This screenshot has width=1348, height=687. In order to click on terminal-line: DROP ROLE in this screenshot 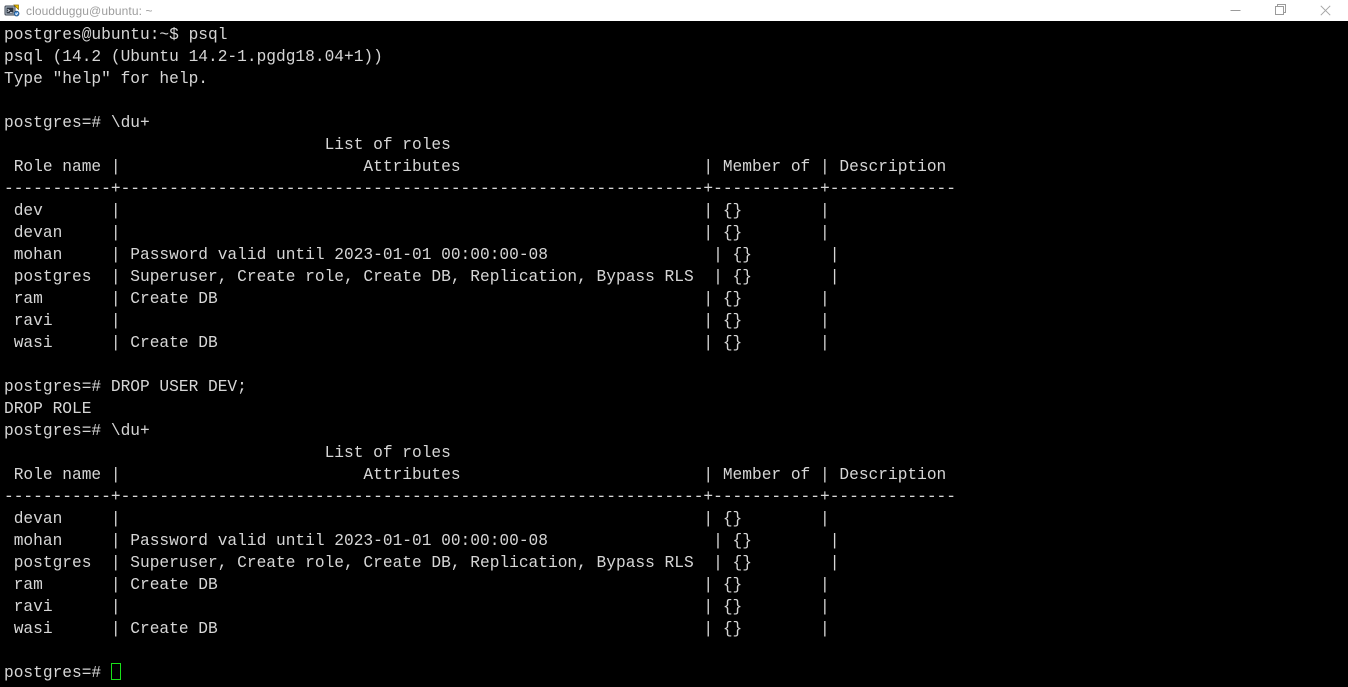, I will do `click(48, 409)`.